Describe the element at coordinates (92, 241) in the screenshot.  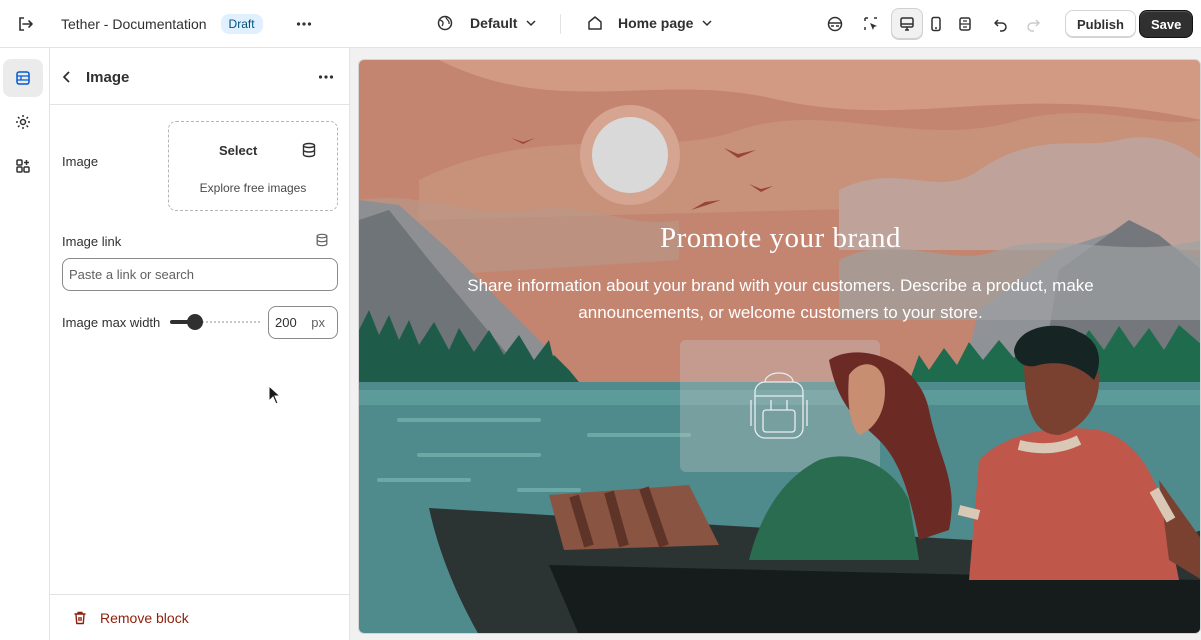
I see `image-link-label: Image link` at that location.